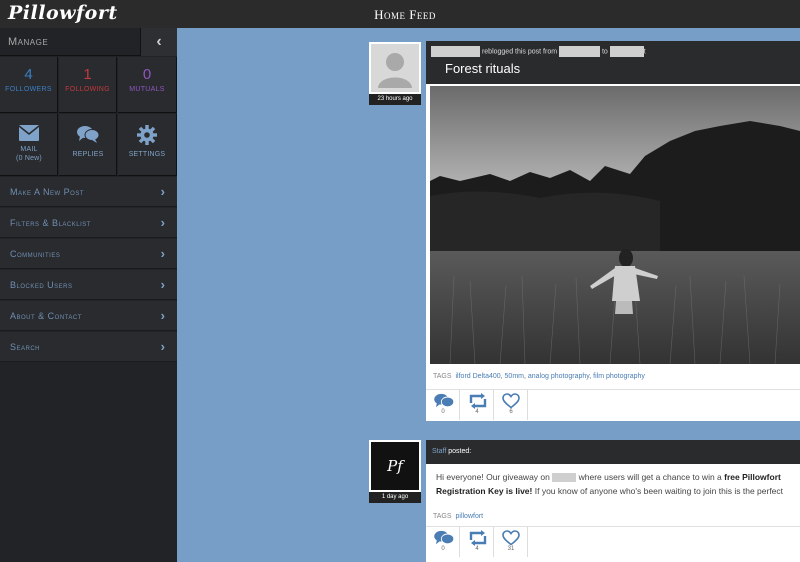 Image resolution: width=800 pixels, height=562 pixels. I want to click on tools-row: MAIL (0 New) REPLIES SETTINGS, so click(88, 145).